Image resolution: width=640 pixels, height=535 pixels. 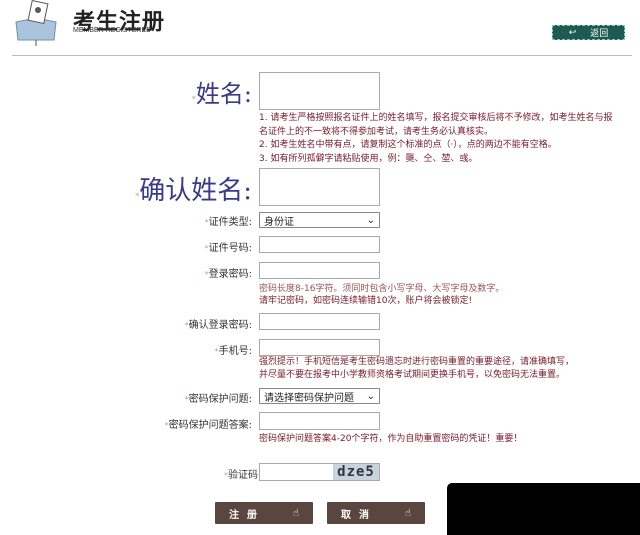 What do you see at coordinates (319, 396) in the screenshot?
I see `security-question-select: 请选择密码保护问题 ⌄` at bounding box center [319, 396].